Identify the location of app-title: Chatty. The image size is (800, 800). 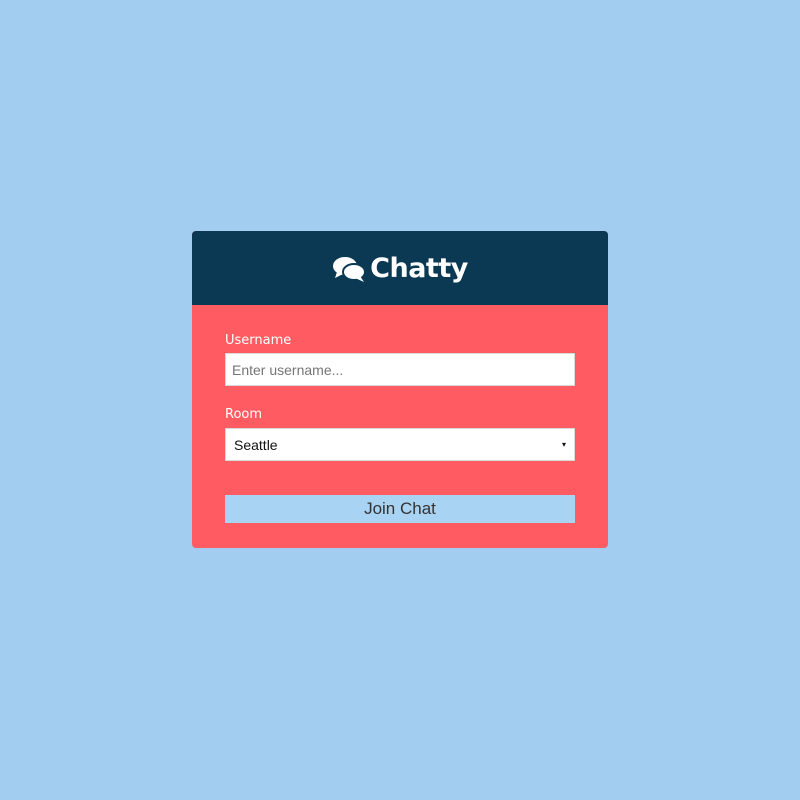
(419, 268).